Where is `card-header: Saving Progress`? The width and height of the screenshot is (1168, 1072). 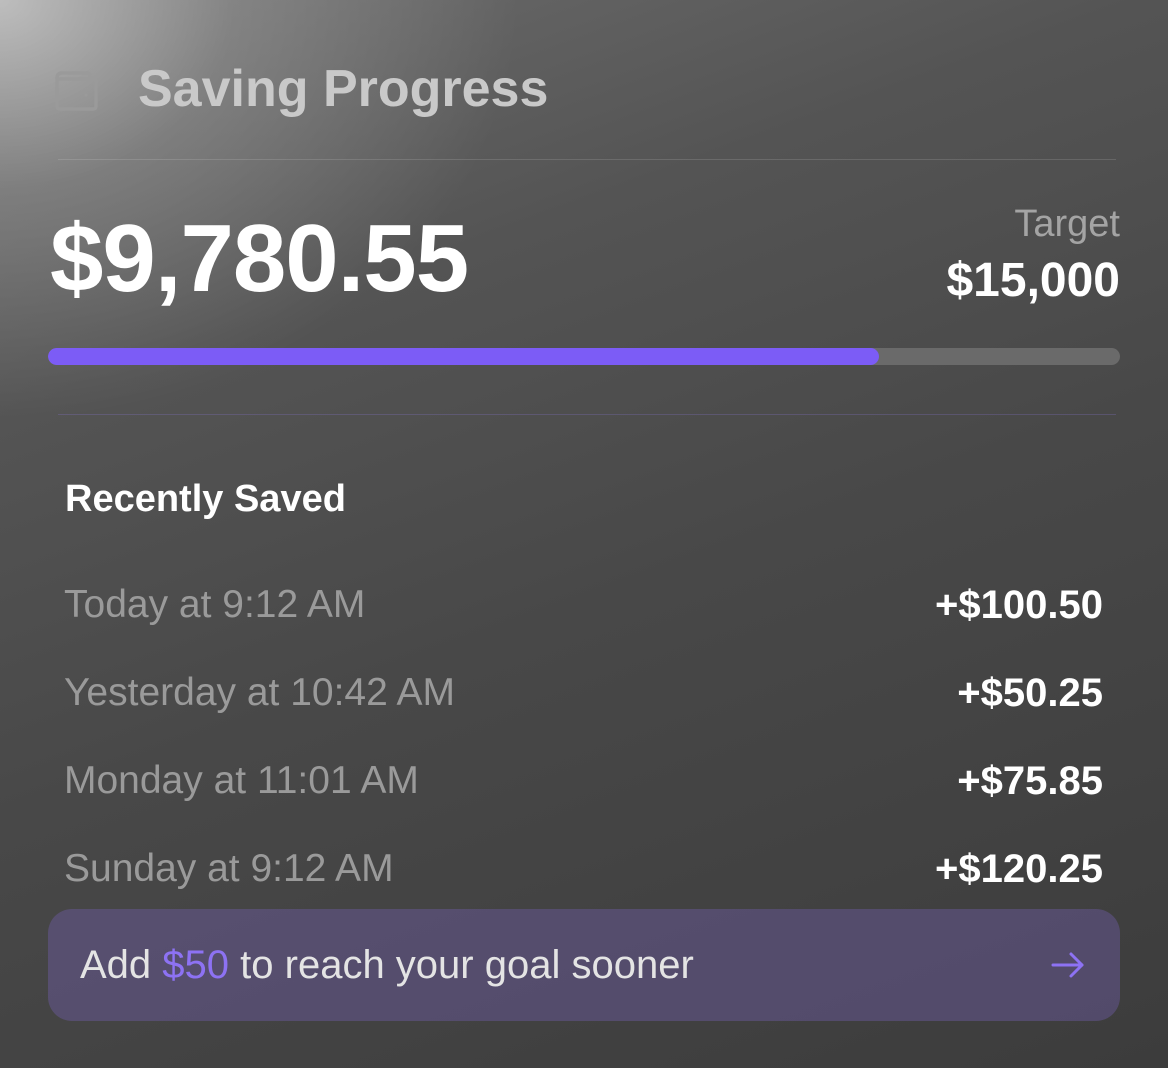
card-header: Saving Progress is located at coordinates (300, 89).